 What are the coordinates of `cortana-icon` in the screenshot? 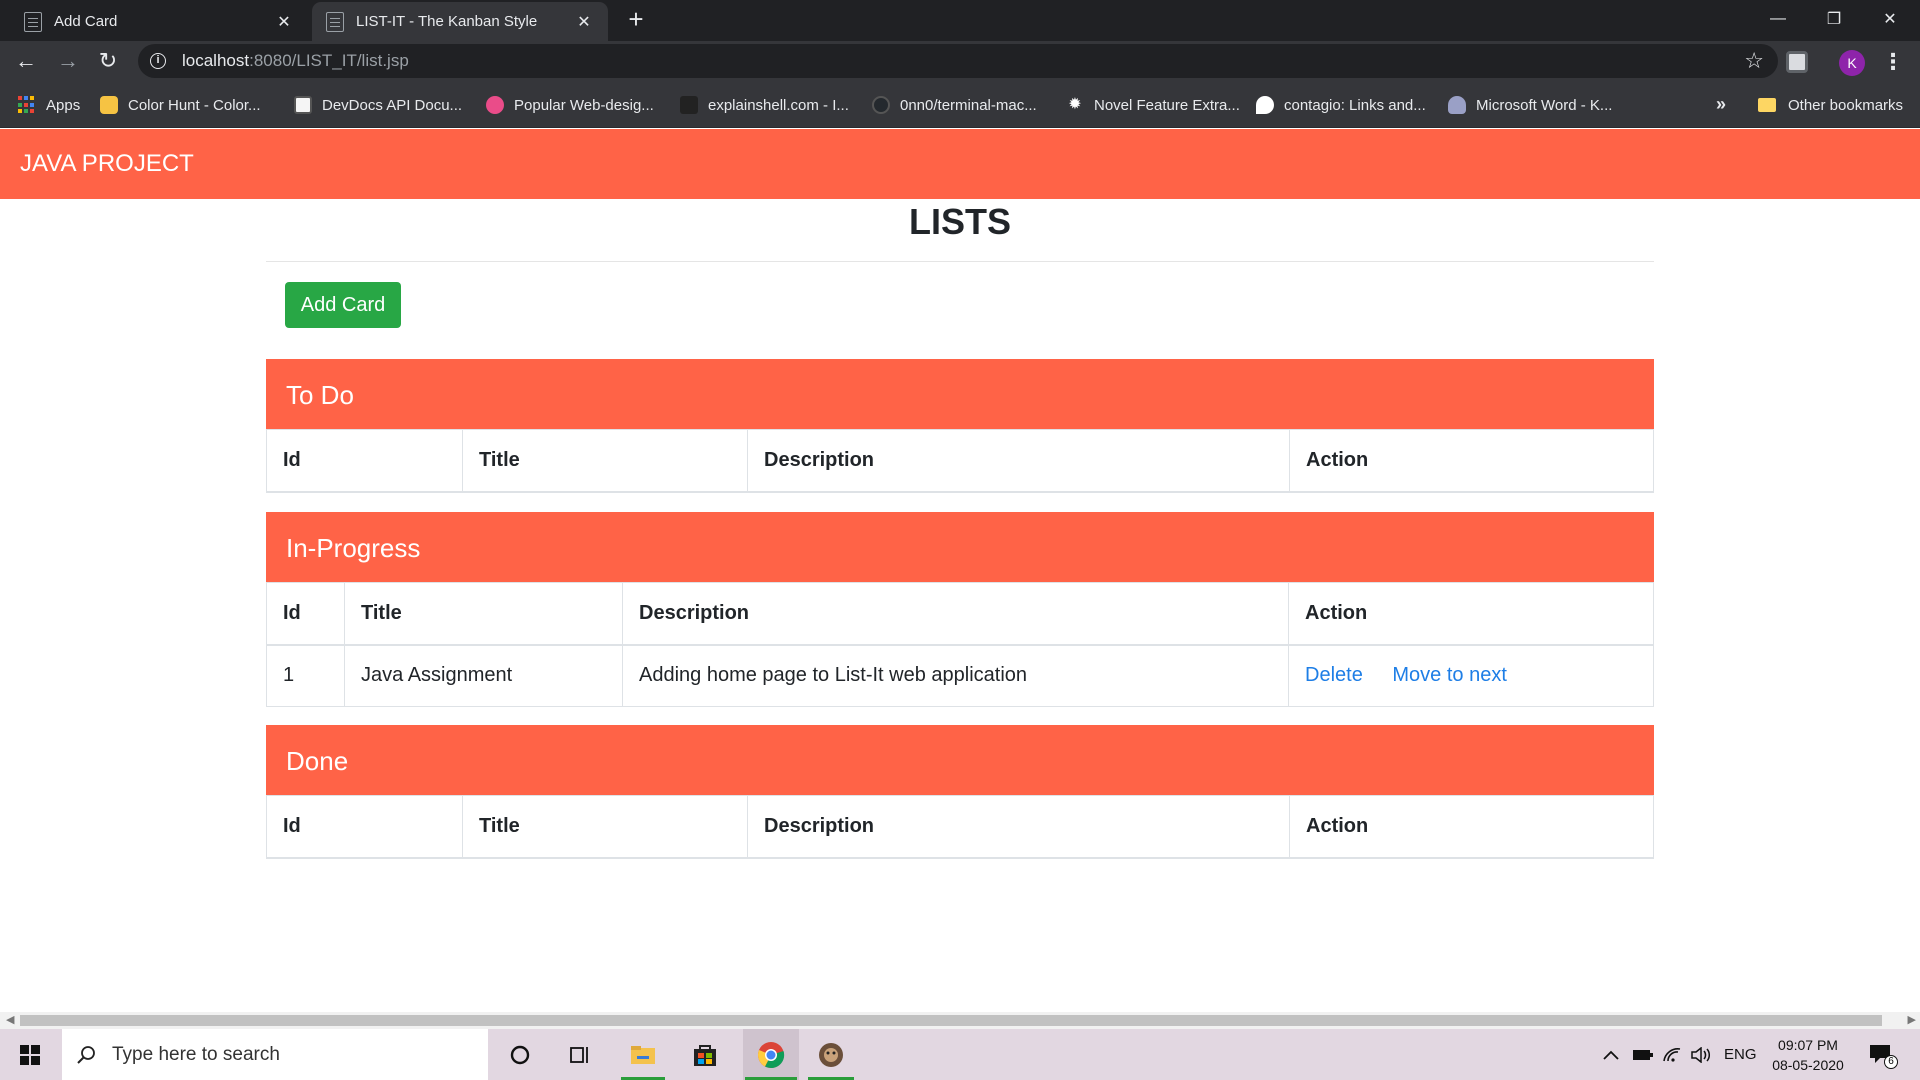 It's located at (520, 1054).